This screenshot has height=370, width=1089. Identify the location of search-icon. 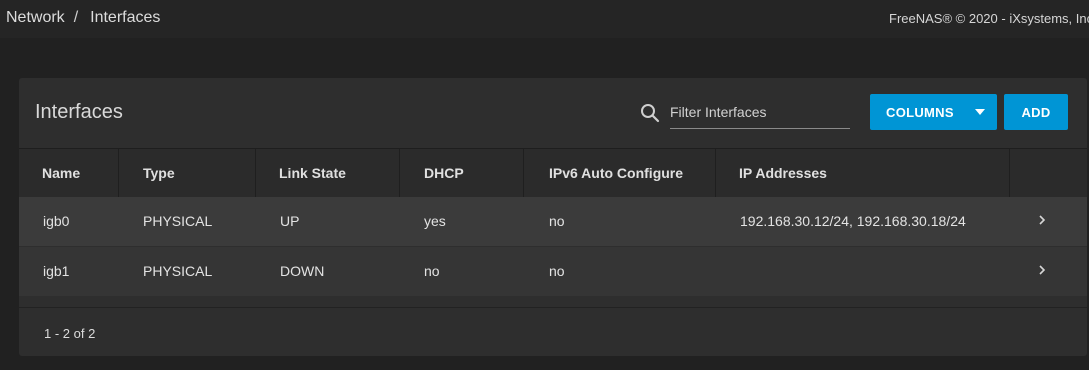
(650, 113).